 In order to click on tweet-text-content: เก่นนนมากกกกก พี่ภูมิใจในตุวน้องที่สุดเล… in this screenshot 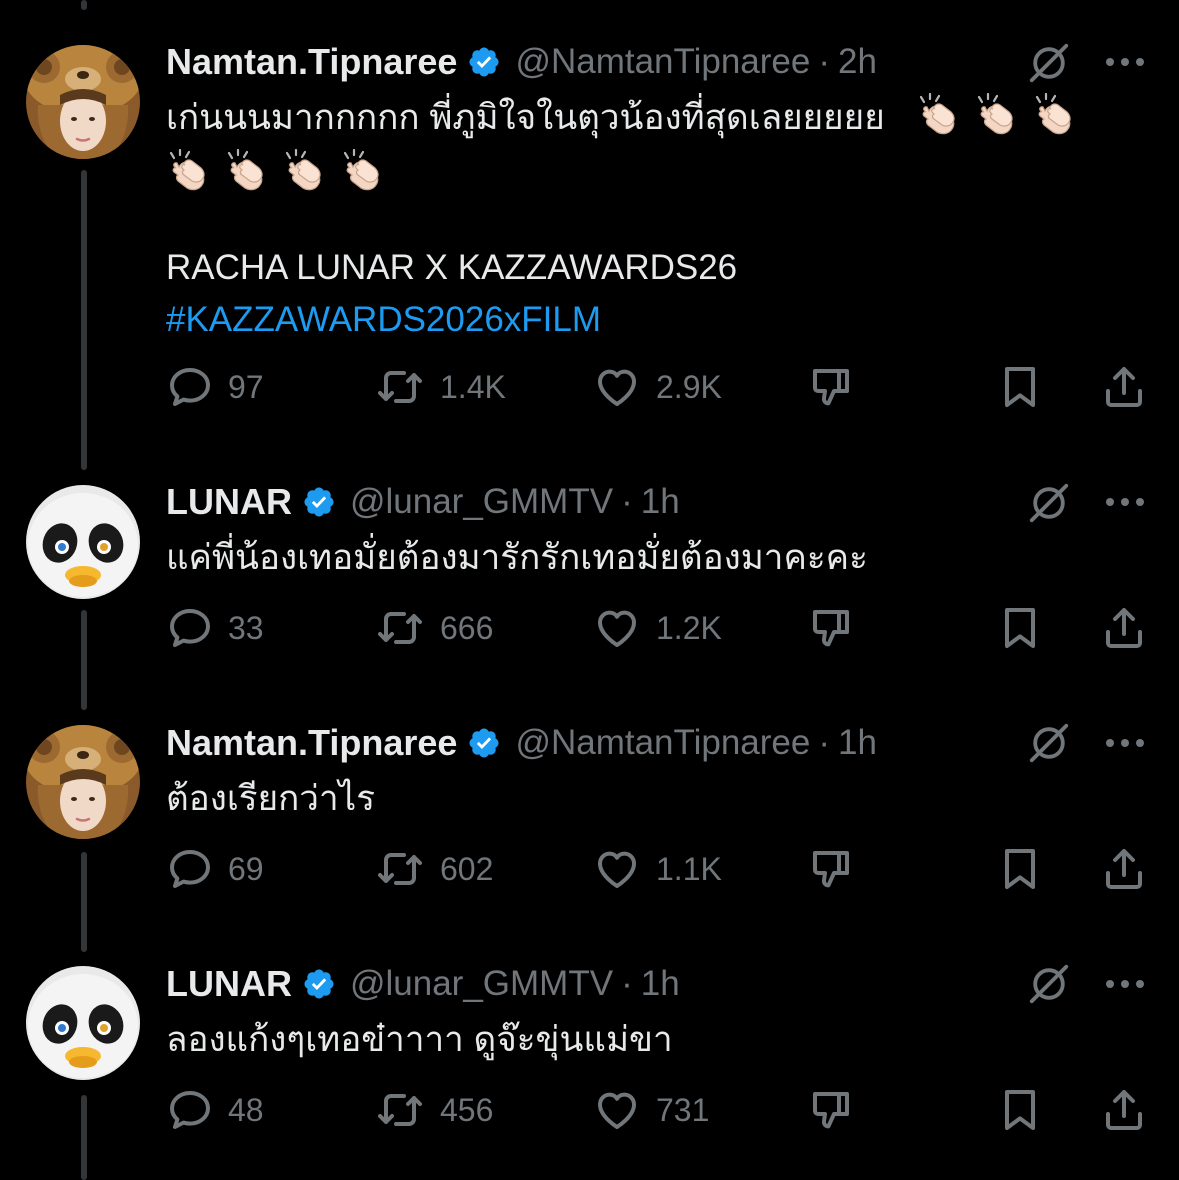, I will do `click(525, 117)`.